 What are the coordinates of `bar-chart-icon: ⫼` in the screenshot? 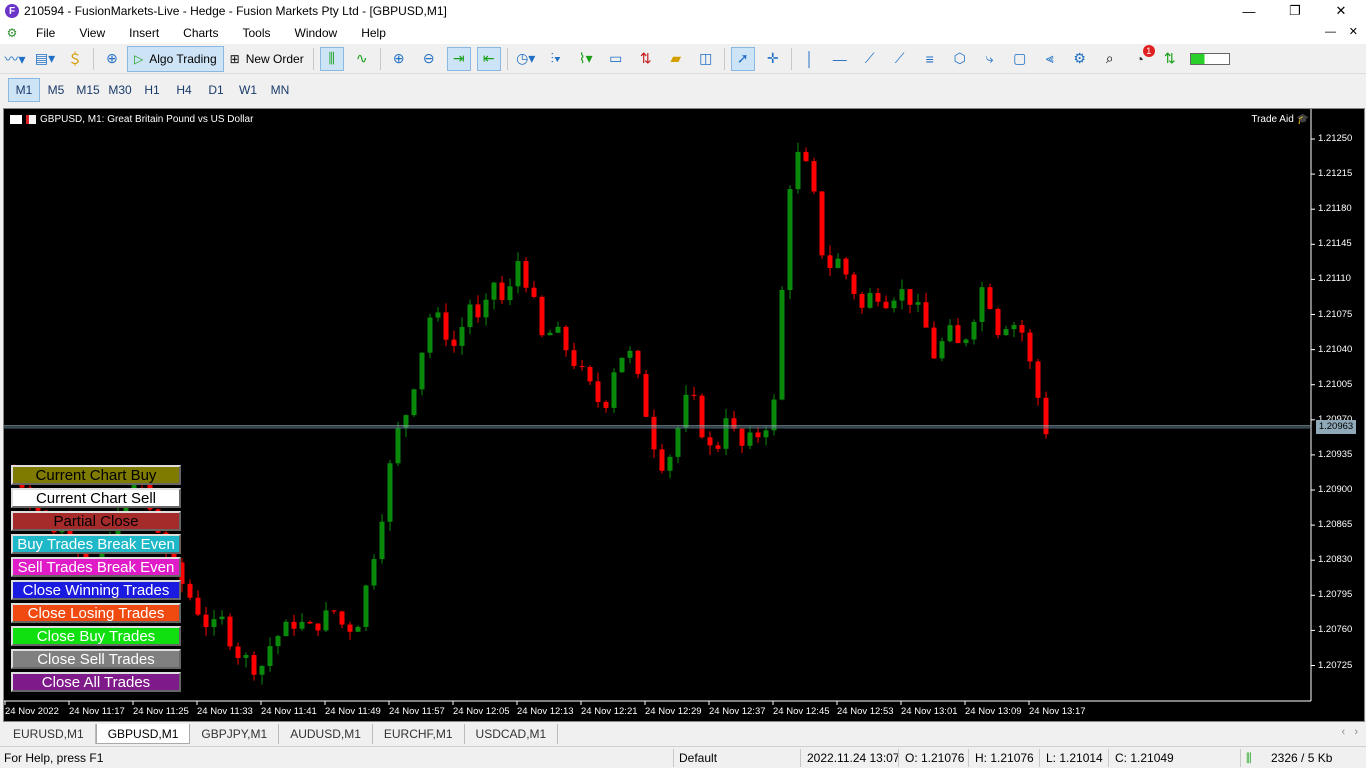 It's located at (331, 58).